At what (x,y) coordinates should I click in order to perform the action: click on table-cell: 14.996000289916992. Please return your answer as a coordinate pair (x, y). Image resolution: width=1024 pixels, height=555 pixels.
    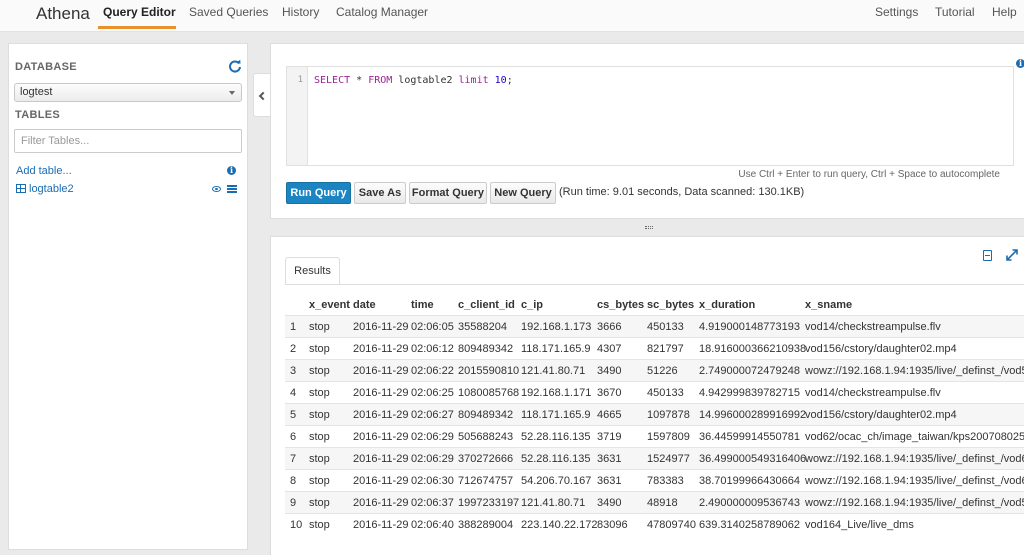
    Looking at the image, I should click on (753, 415).